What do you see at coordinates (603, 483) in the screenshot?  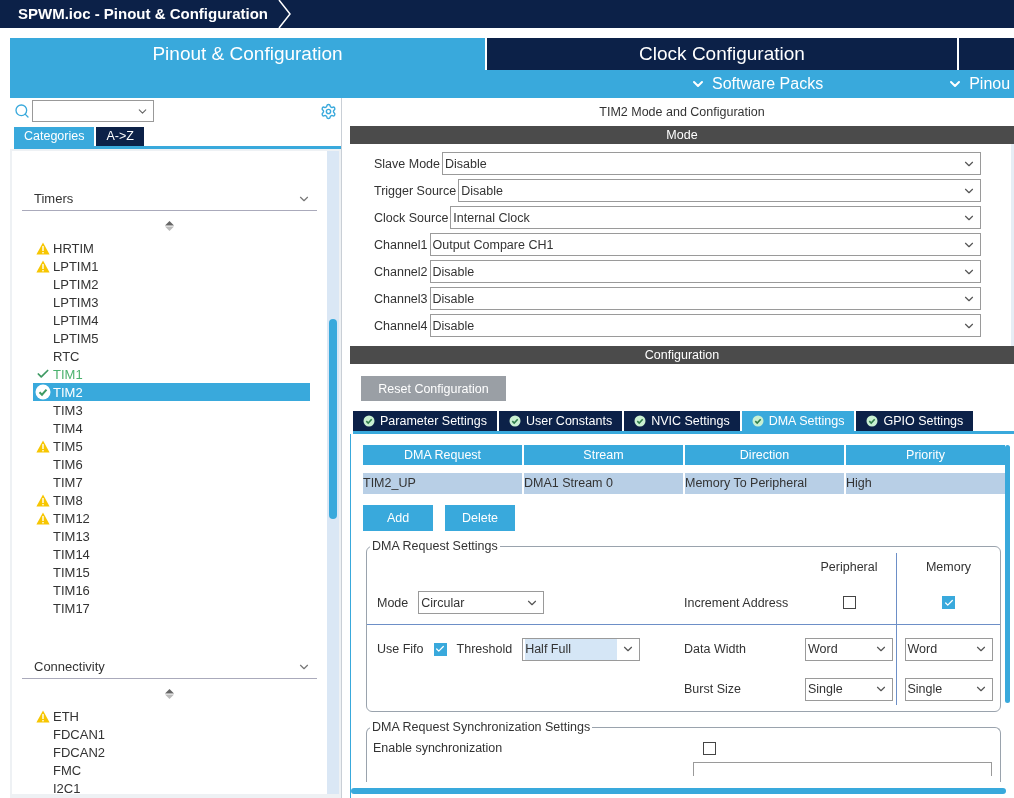 I see `table-cell: DMA1 Stream 0` at bounding box center [603, 483].